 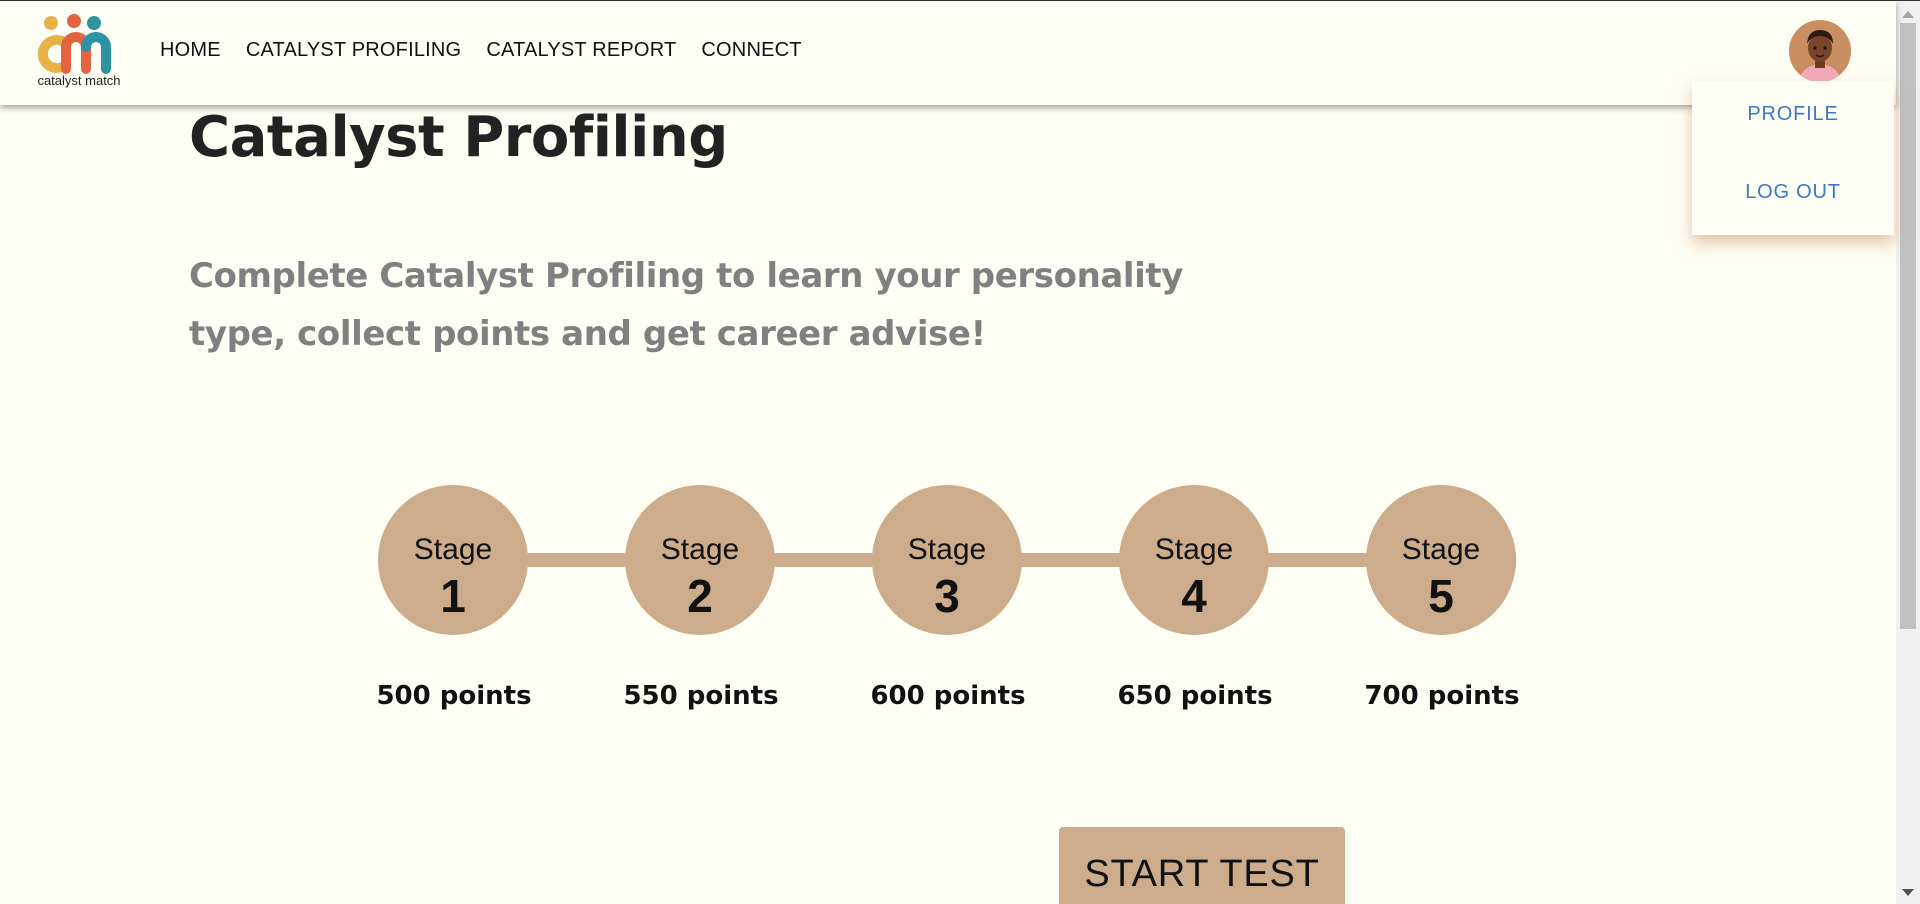 I want to click on stage-3-circle: Stage 3, so click(x=947, y=560).